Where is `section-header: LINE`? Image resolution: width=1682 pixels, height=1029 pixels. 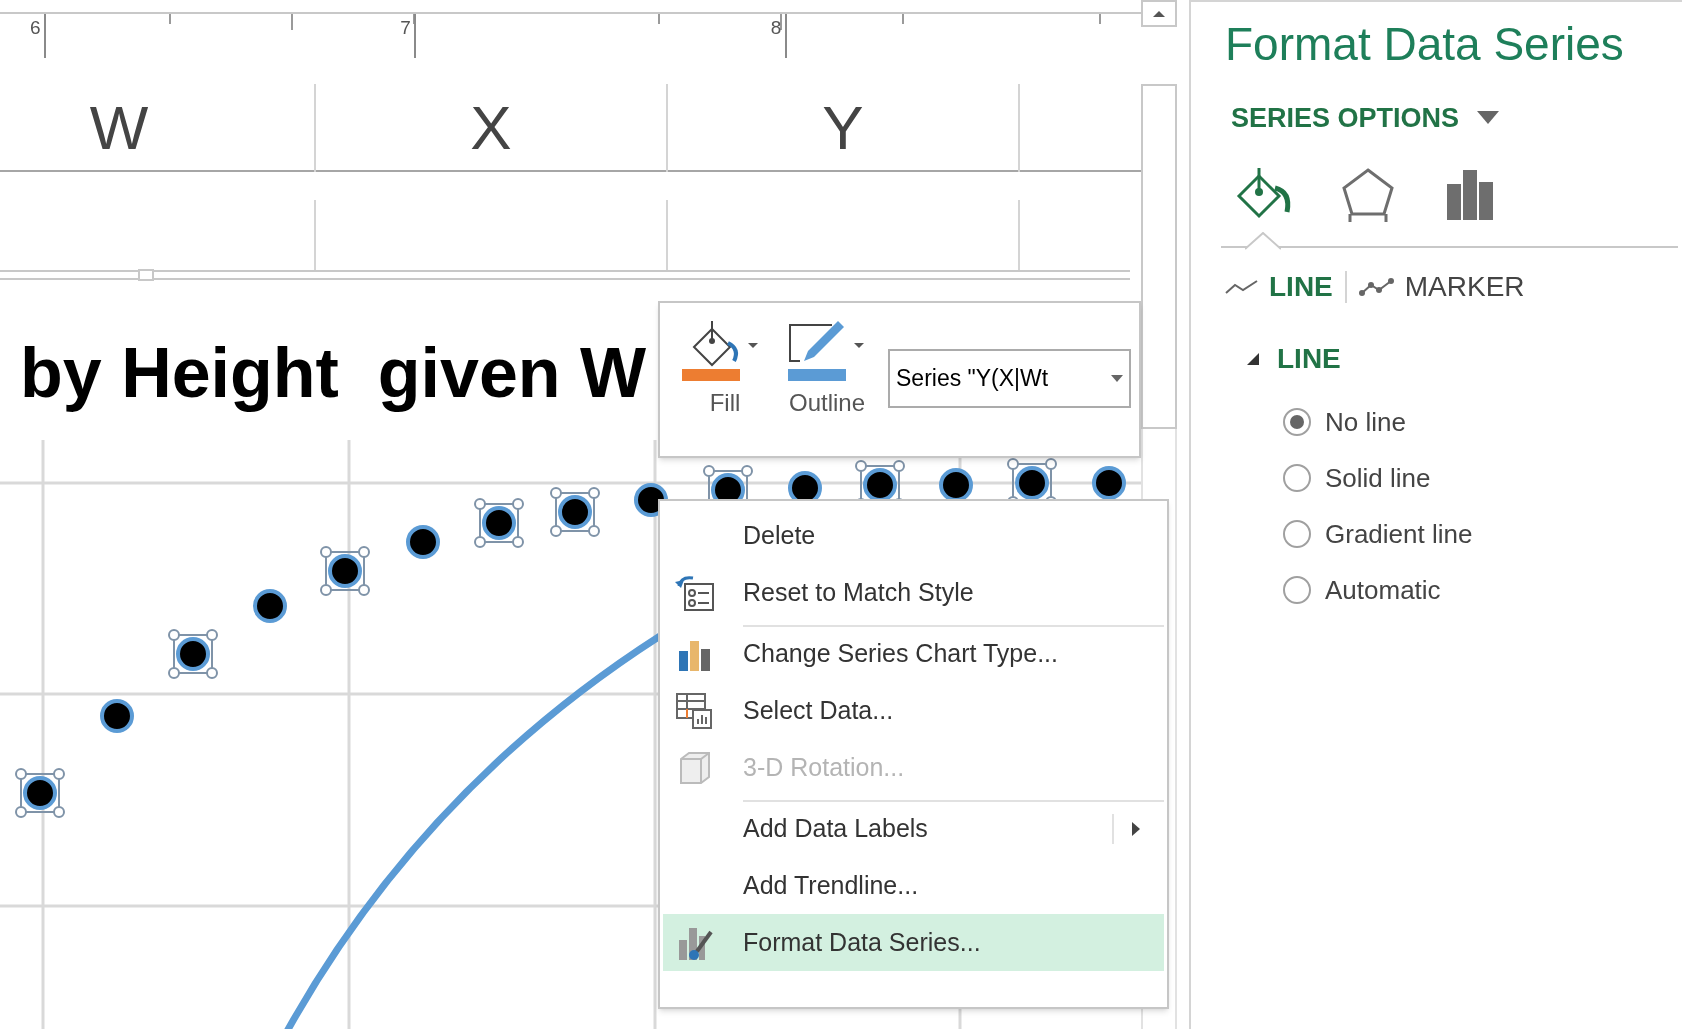 section-header: LINE is located at coordinates (1294, 359).